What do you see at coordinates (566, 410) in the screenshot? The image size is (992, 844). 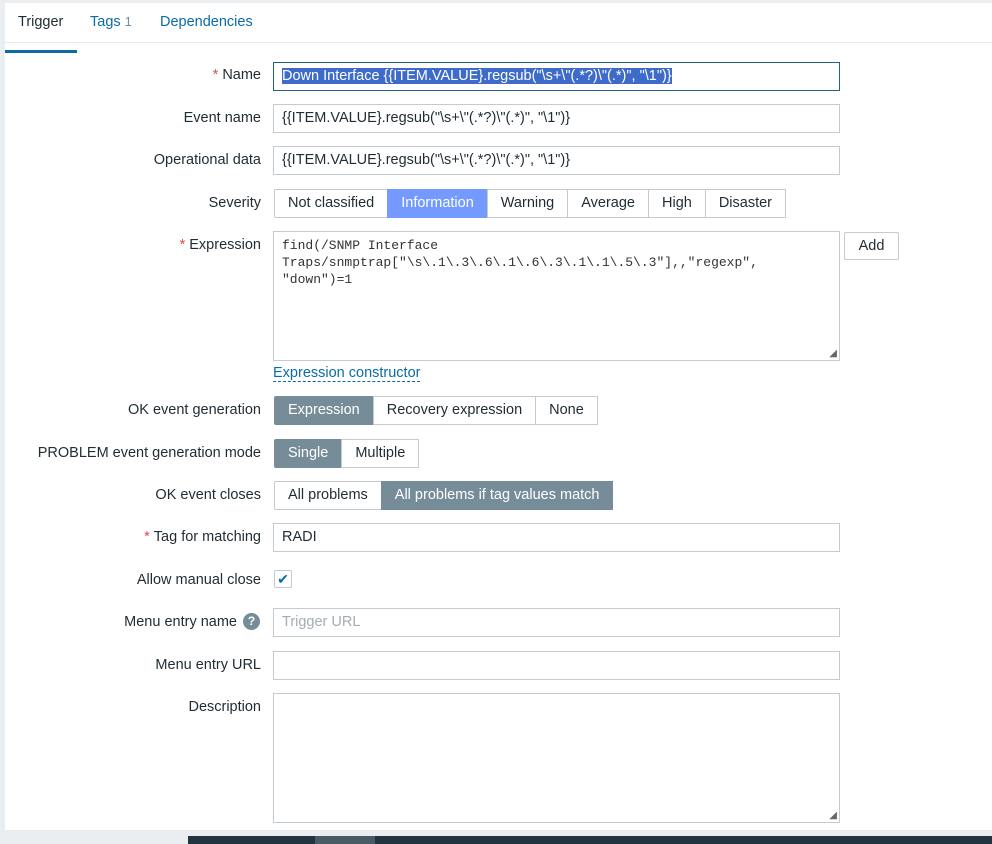 I see `ok-gen-none: None` at bounding box center [566, 410].